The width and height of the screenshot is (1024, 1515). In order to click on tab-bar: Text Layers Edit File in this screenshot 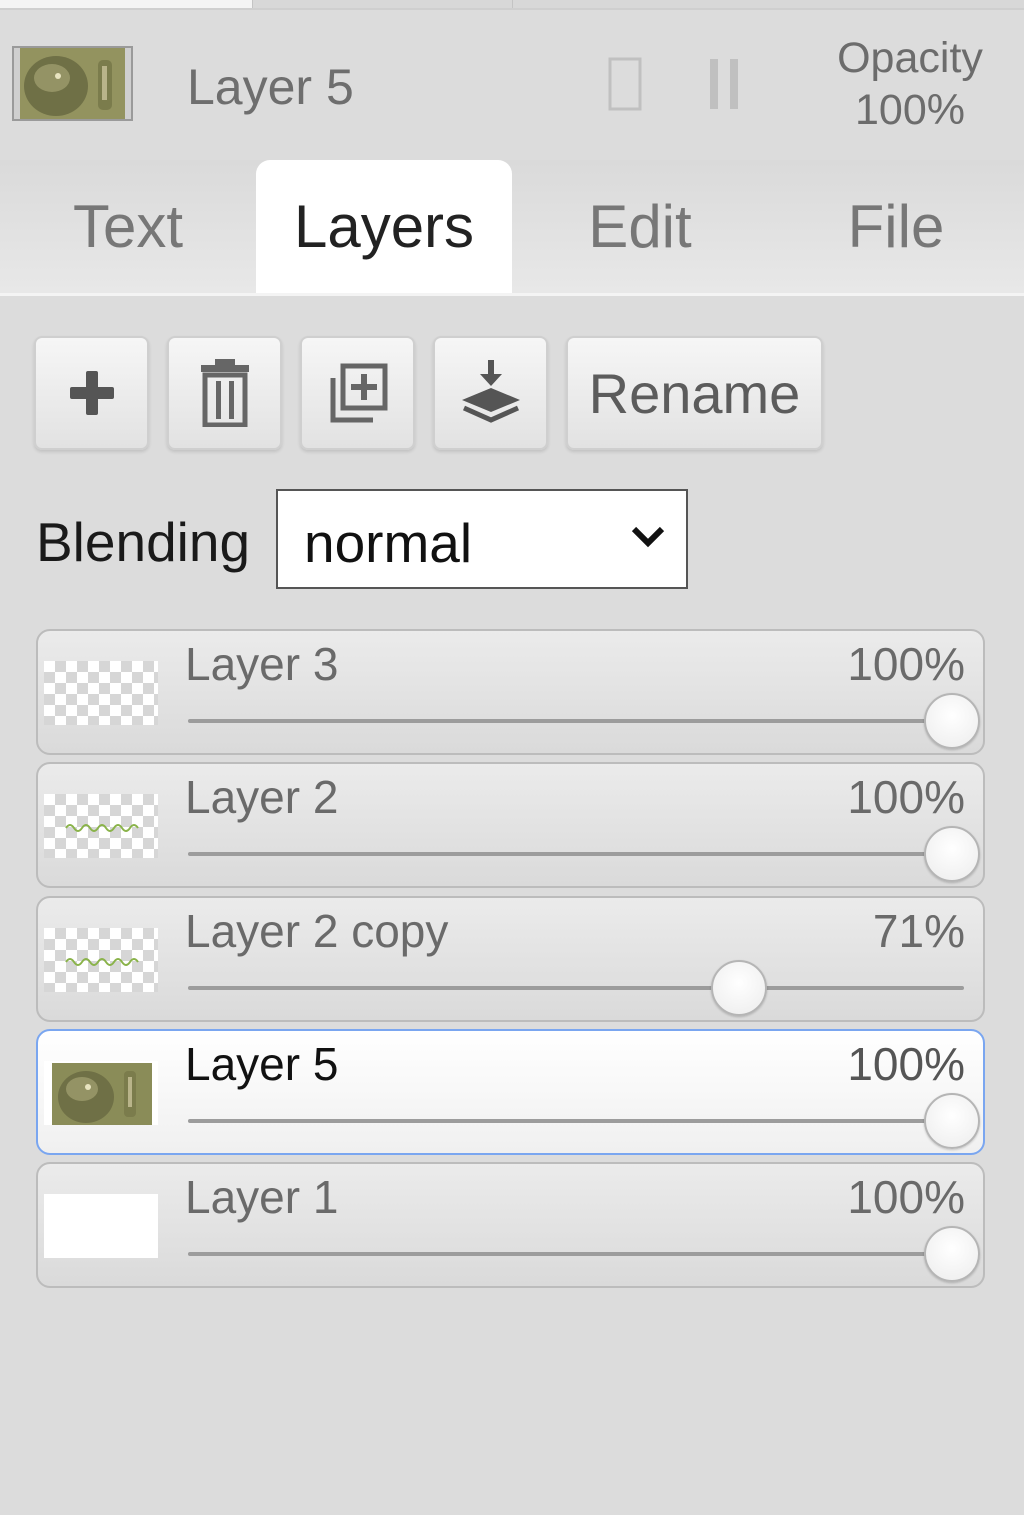, I will do `click(512, 228)`.